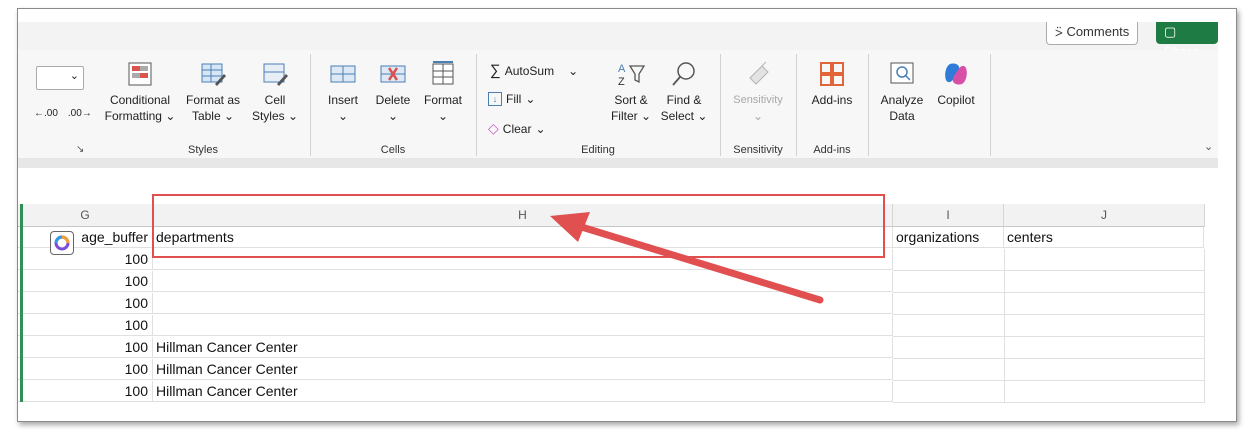 The width and height of the screenshot is (1255, 435). I want to click on decrease-decimal-button: ←.00, so click(46, 113).